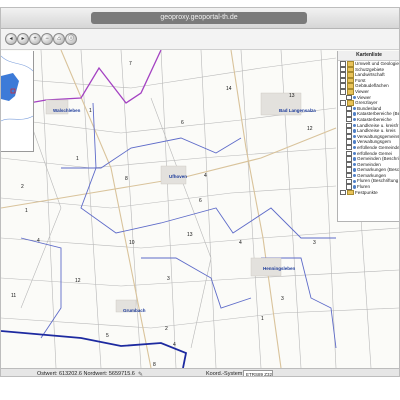  I want to click on layer-label: Verwaltungsgemeins, so click(378, 136).